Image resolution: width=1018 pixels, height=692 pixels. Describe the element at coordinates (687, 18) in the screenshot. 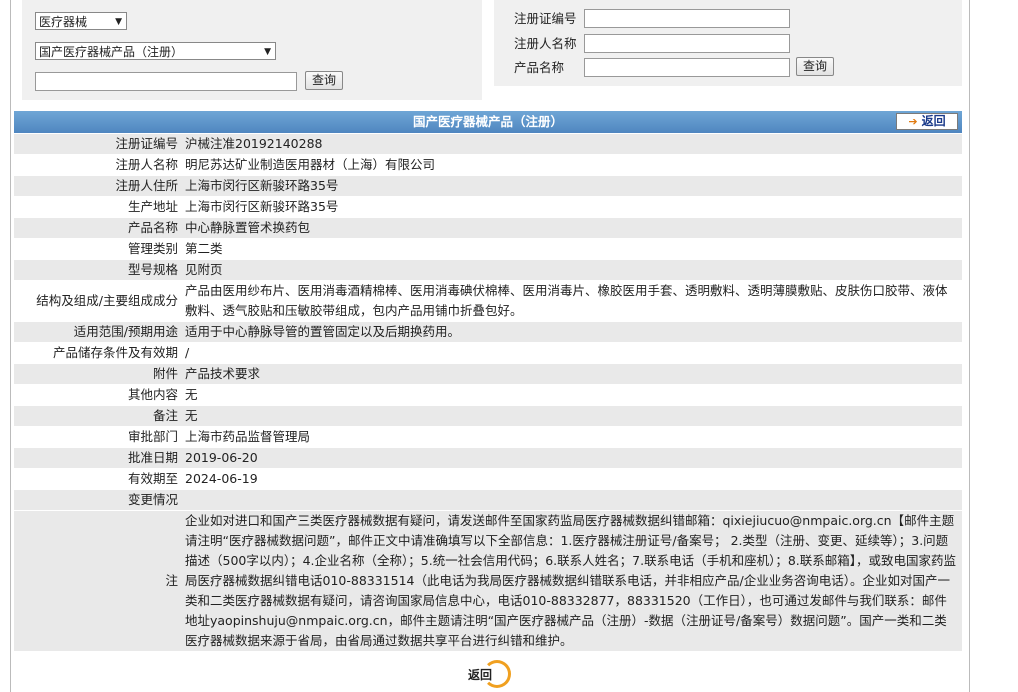

I see `reg-no-input` at that location.